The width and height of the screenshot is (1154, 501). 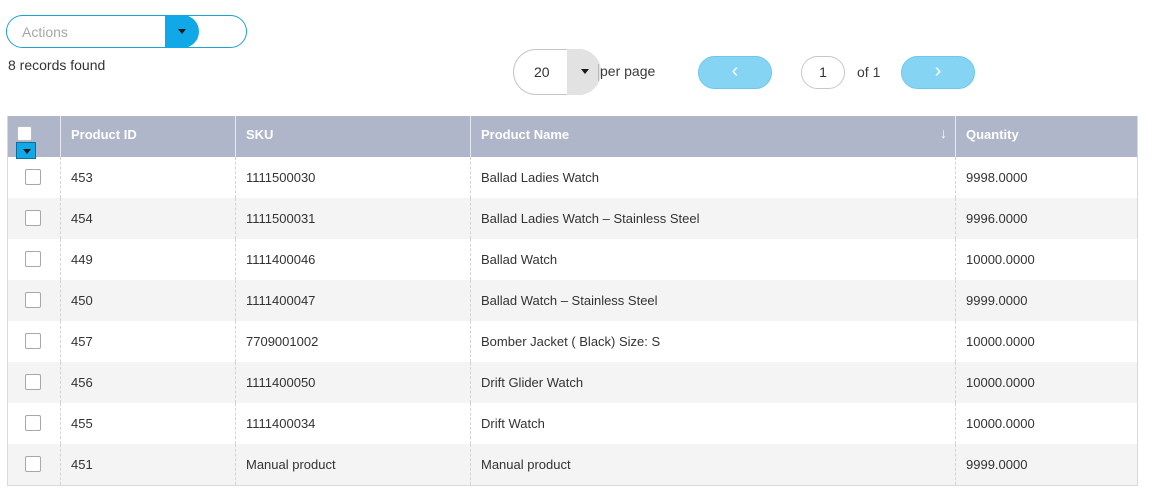 What do you see at coordinates (24, 133) in the screenshot?
I see `select-all-checkbox` at bounding box center [24, 133].